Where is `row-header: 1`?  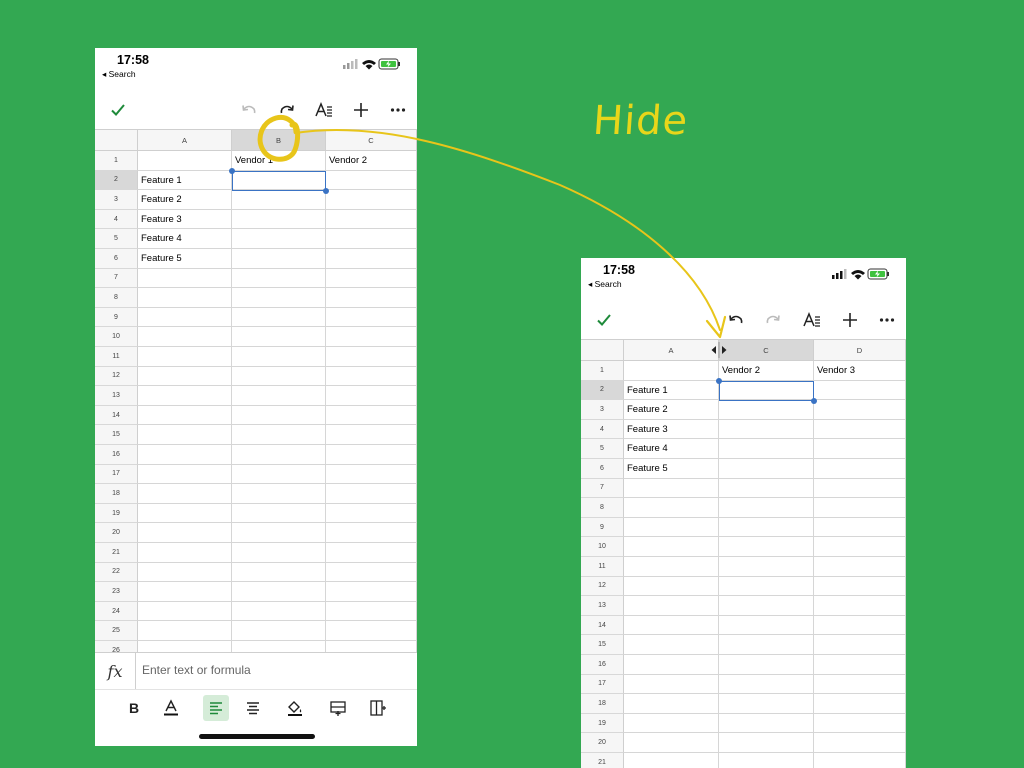 row-header: 1 is located at coordinates (116, 161).